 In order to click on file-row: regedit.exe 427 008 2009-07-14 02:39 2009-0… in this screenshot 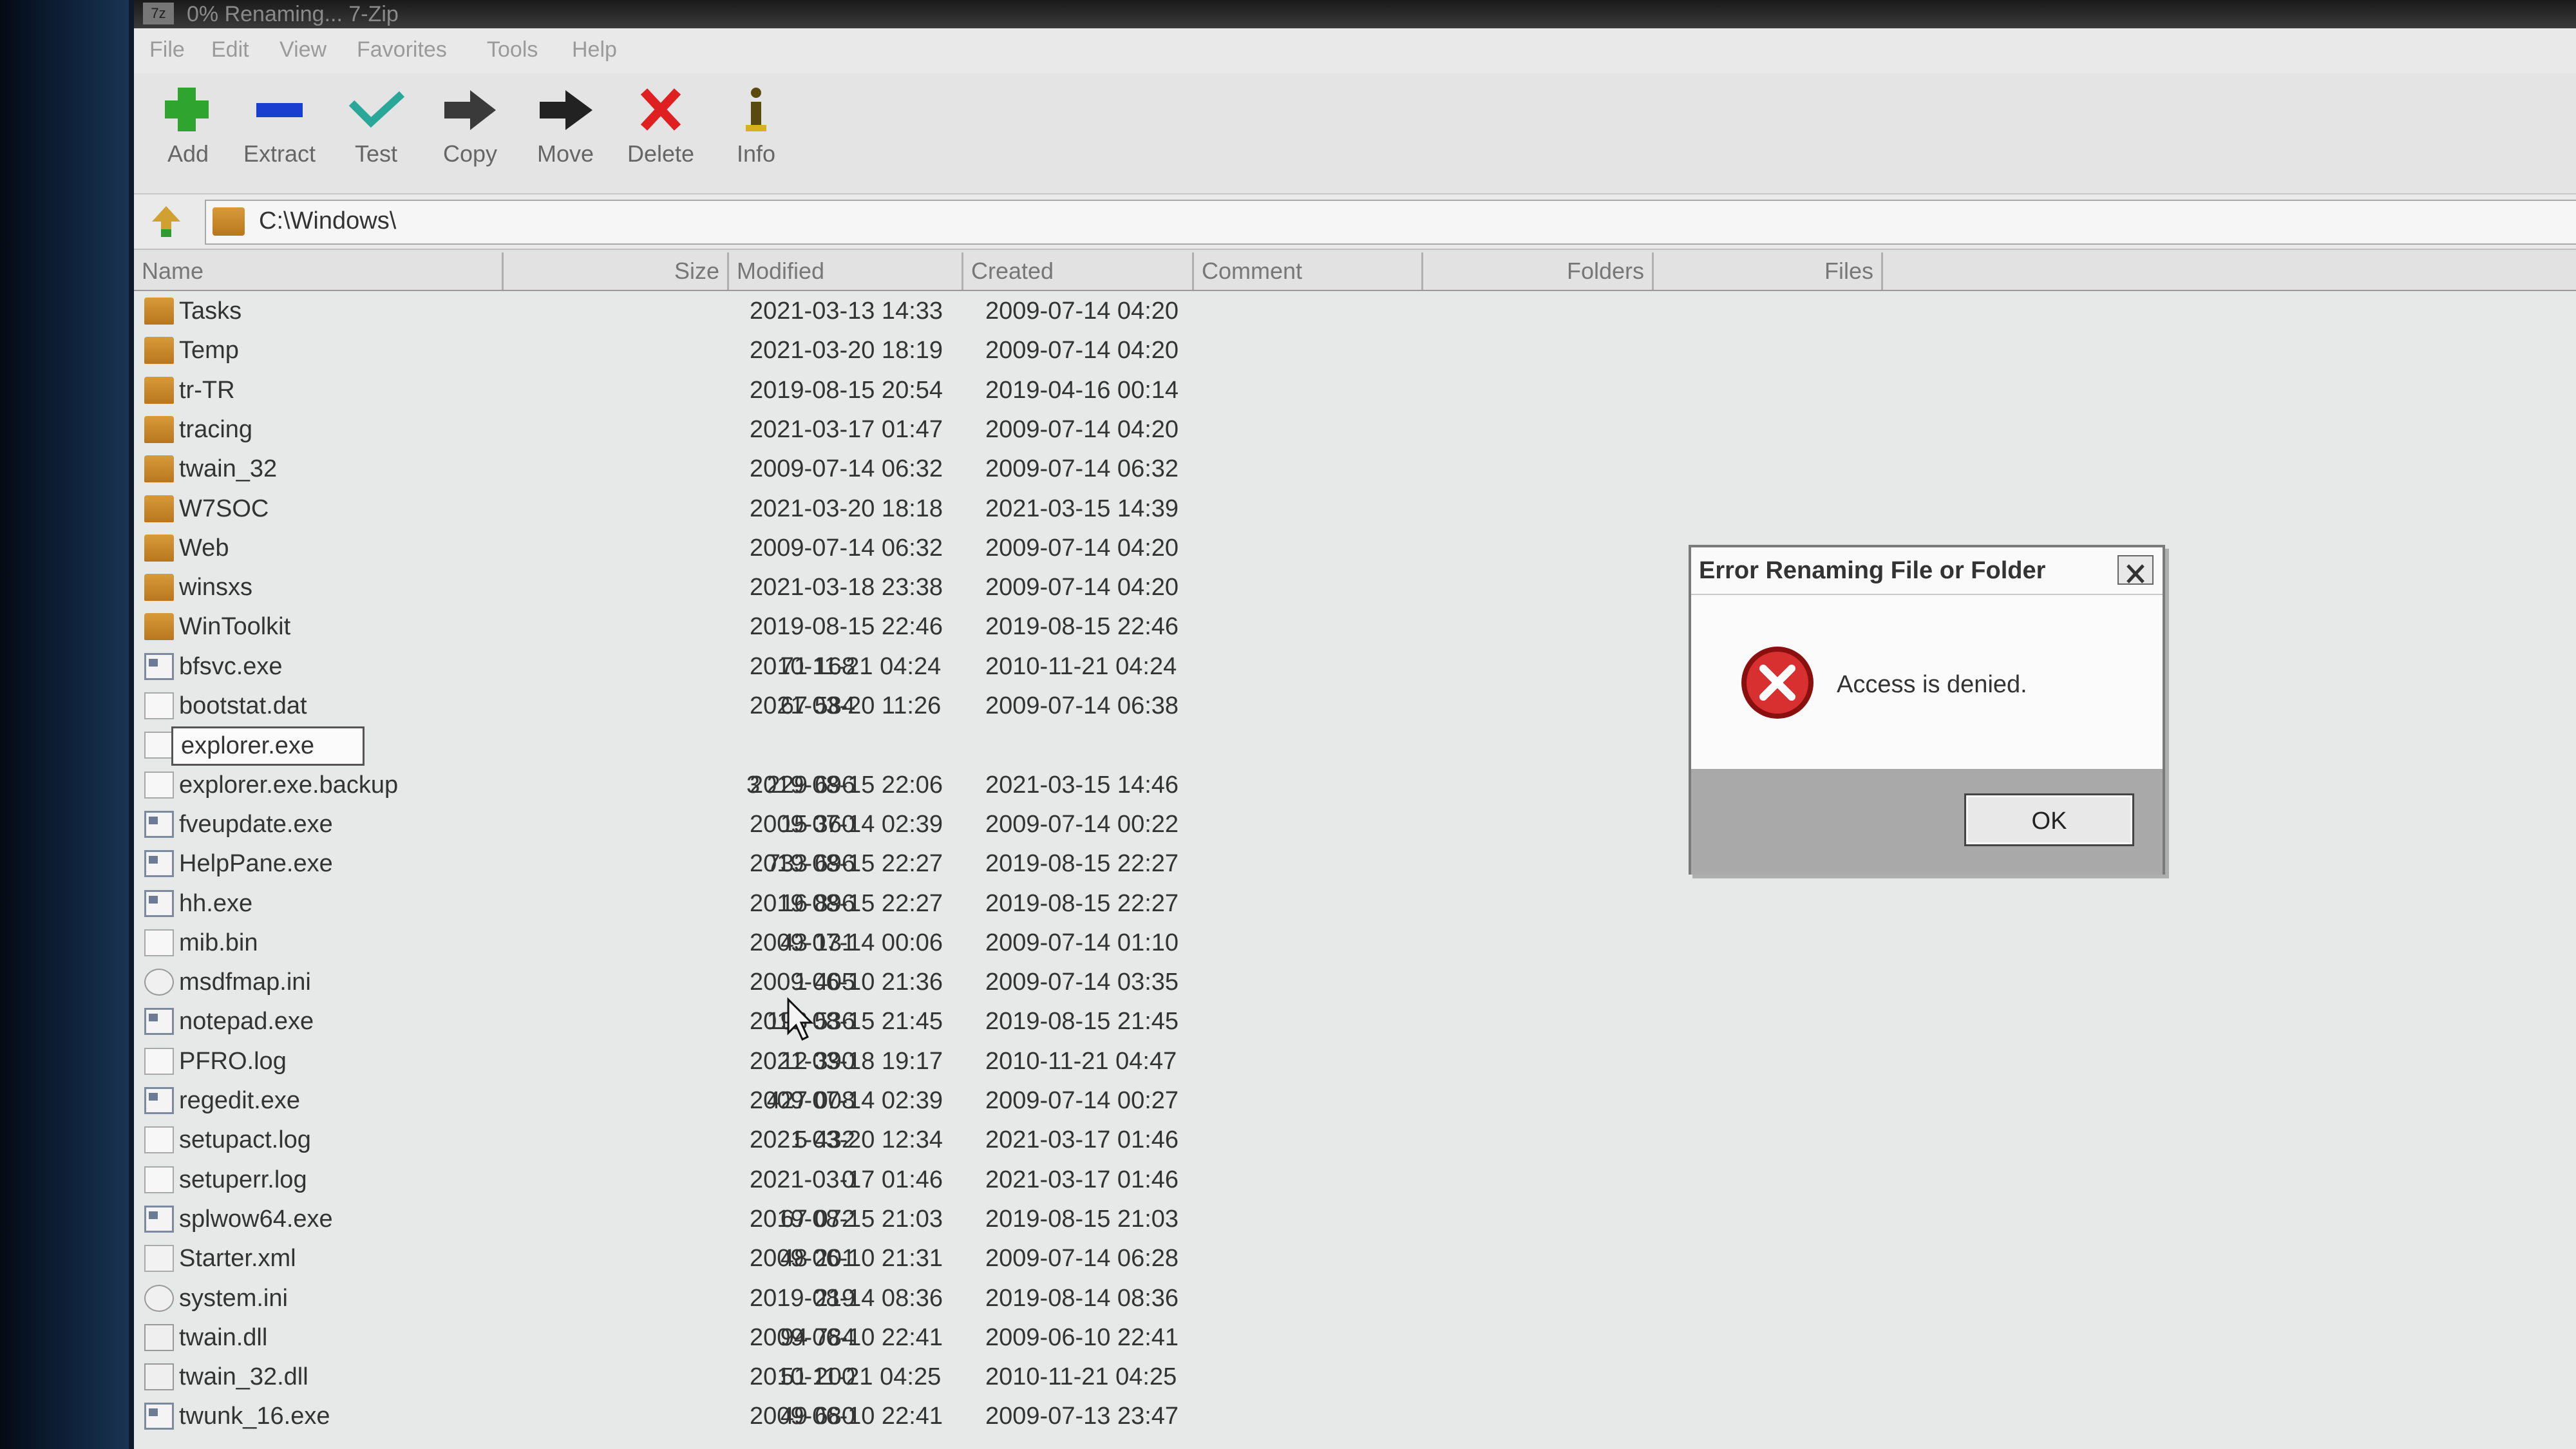, I will do `click(746, 1100)`.